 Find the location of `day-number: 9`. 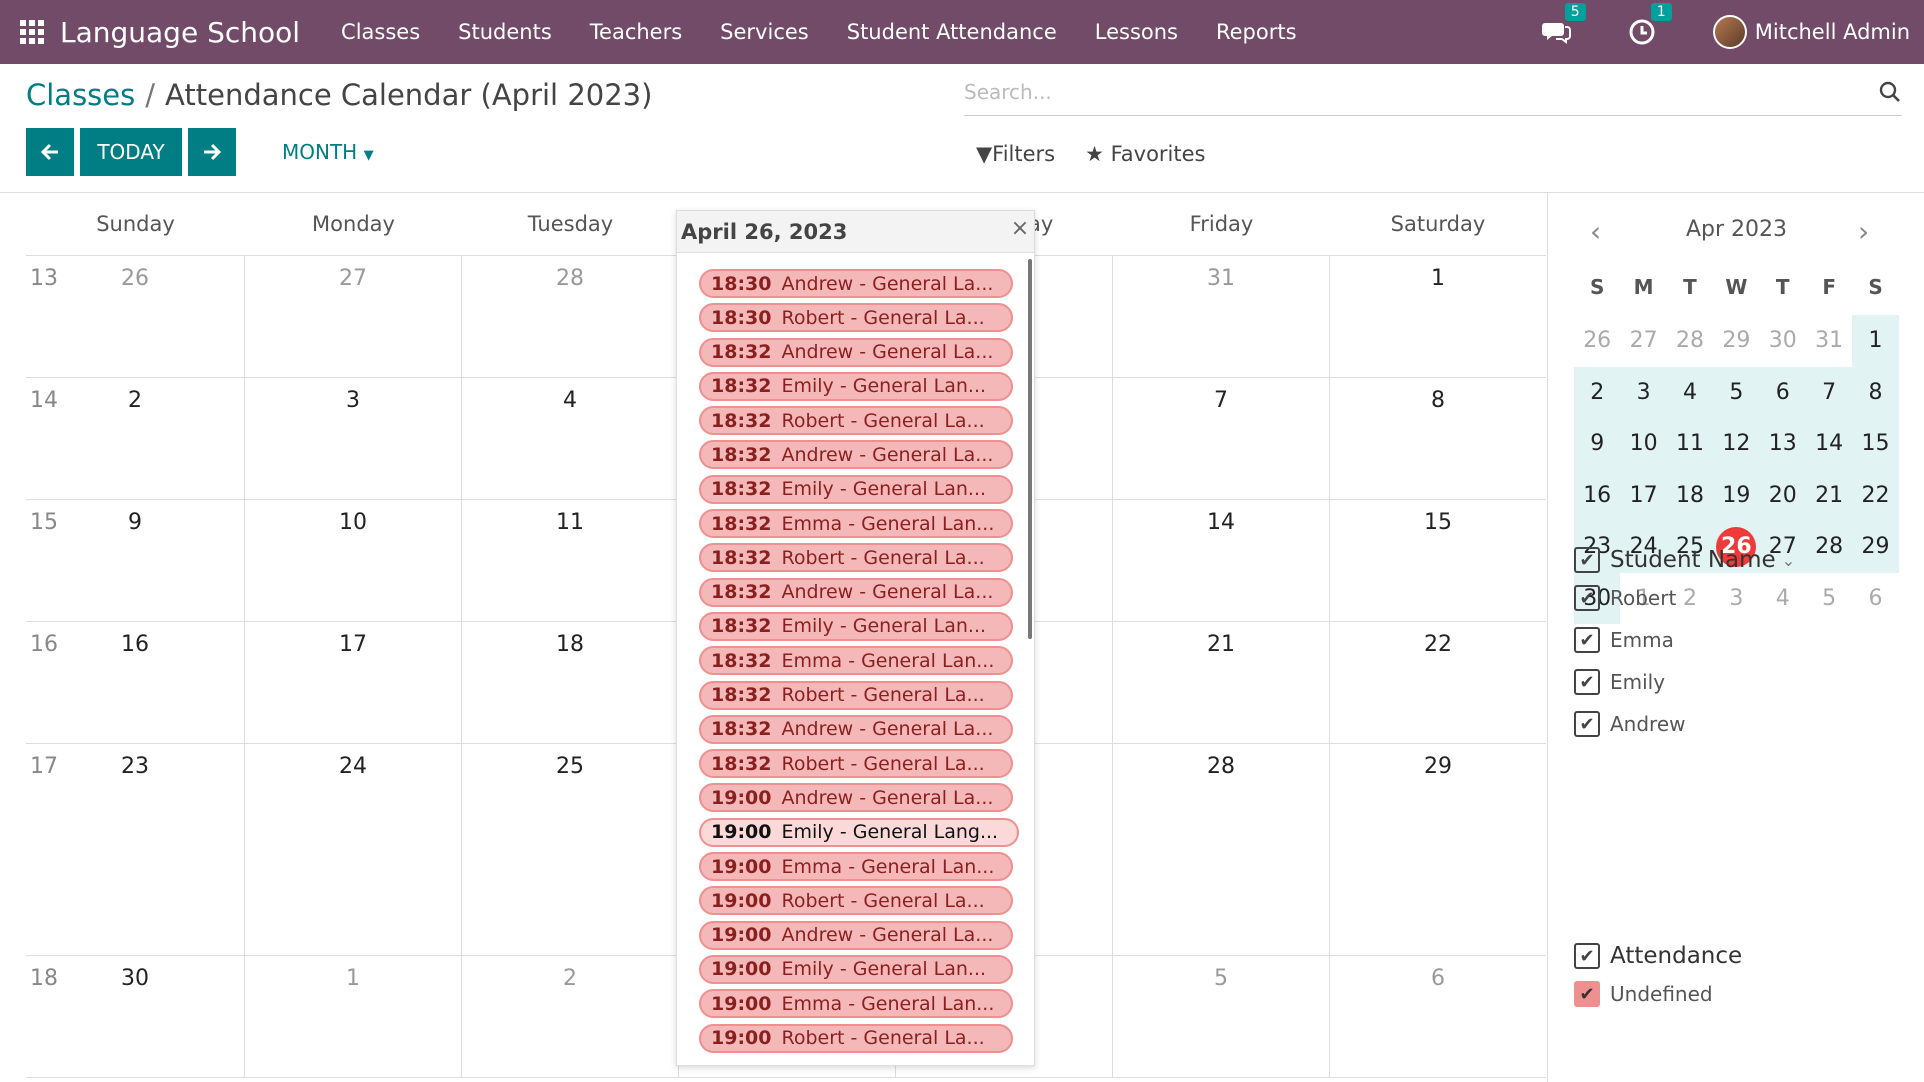

day-number: 9 is located at coordinates (135, 522).